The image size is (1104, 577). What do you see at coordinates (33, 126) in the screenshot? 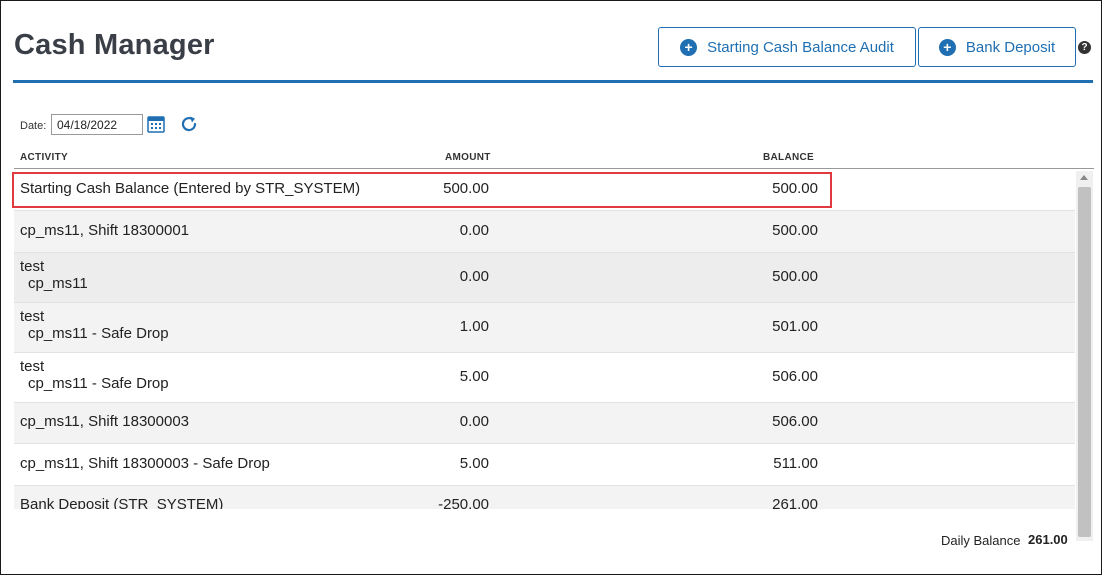
I see `date-label: Date:` at bounding box center [33, 126].